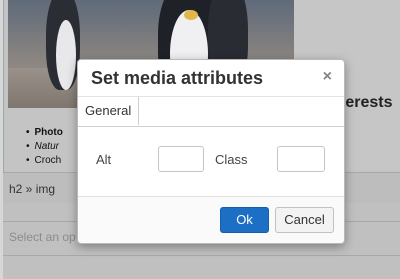 This screenshot has height=279, width=400. What do you see at coordinates (301, 159) in the screenshot?
I see `class-input` at bounding box center [301, 159].